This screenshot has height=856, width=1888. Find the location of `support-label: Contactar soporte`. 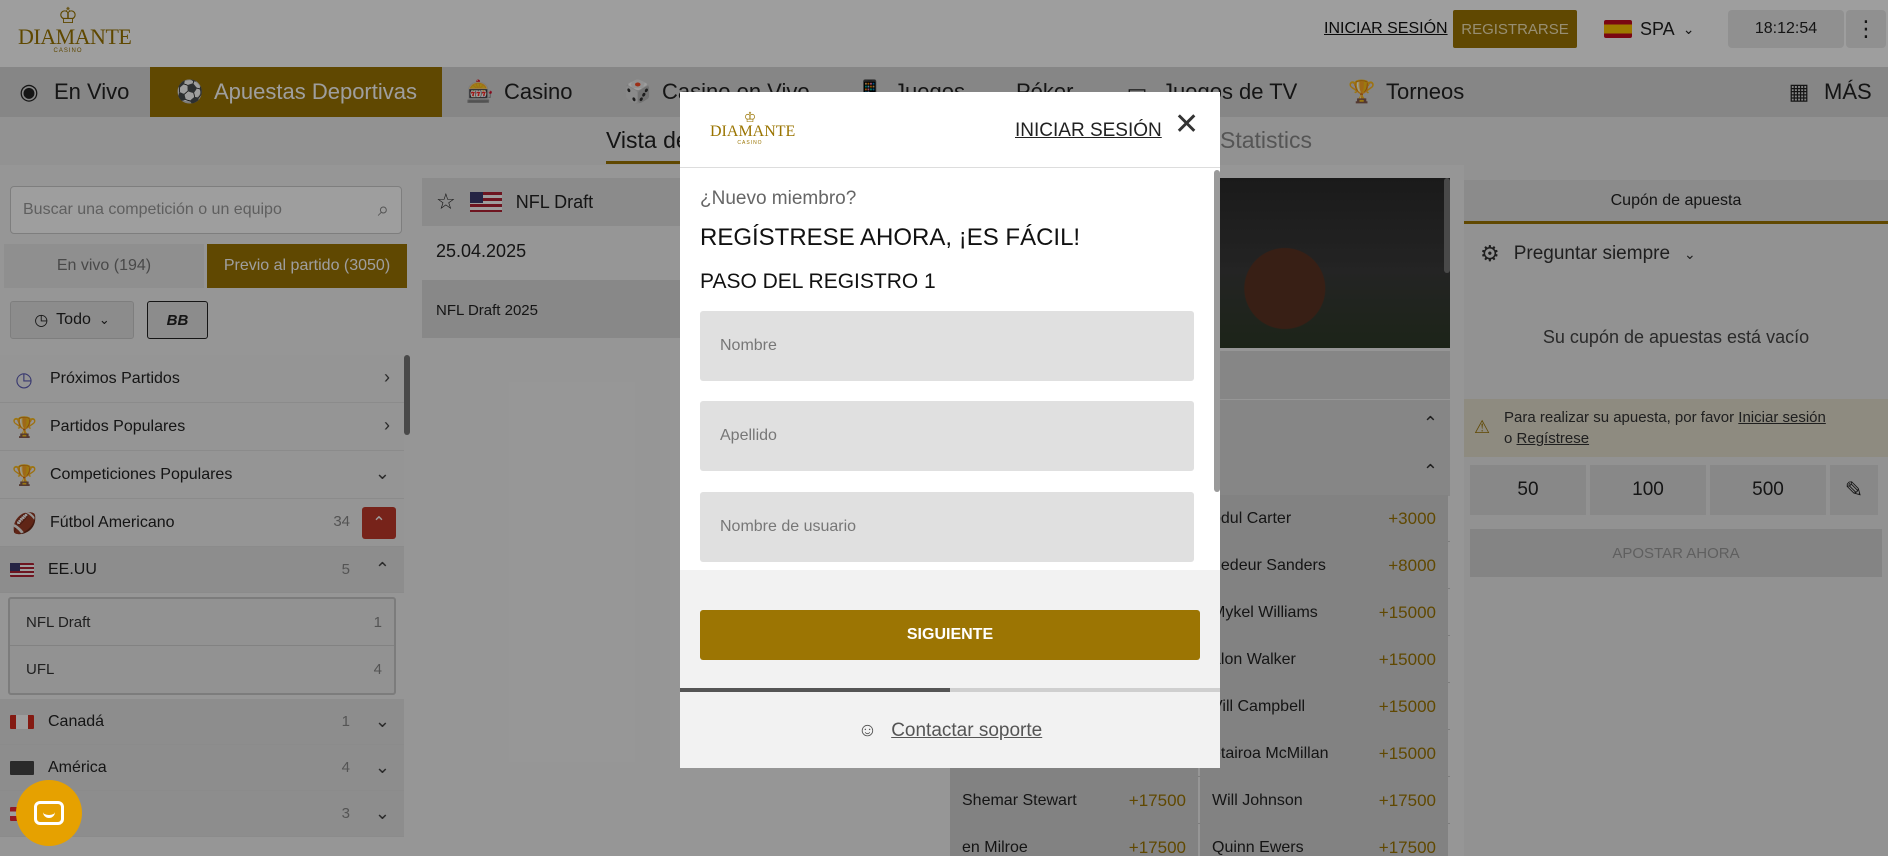

support-label: Contactar soporte is located at coordinates (967, 730).